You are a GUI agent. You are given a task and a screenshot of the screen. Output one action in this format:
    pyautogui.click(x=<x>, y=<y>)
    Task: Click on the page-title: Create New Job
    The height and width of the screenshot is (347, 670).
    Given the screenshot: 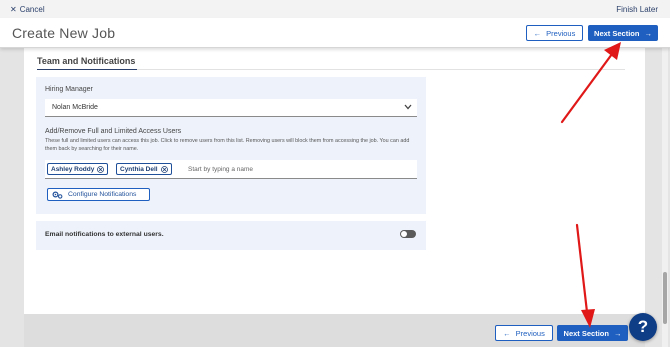 What is the action you would take?
    pyautogui.click(x=64, y=33)
    